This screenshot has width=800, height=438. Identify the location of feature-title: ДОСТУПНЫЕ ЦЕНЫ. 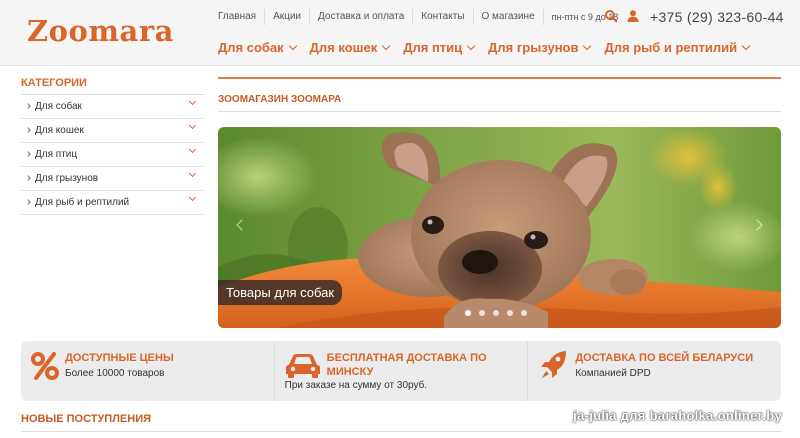
(119, 358).